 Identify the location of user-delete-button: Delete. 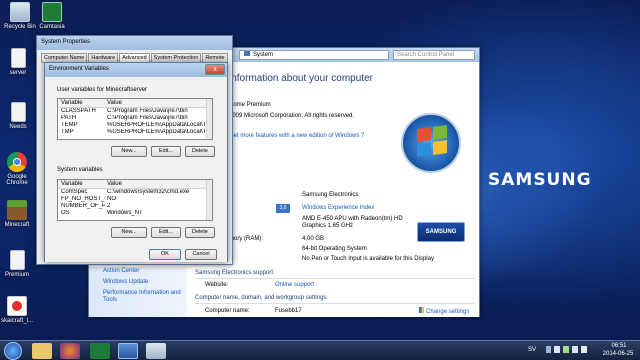
(200, 151).